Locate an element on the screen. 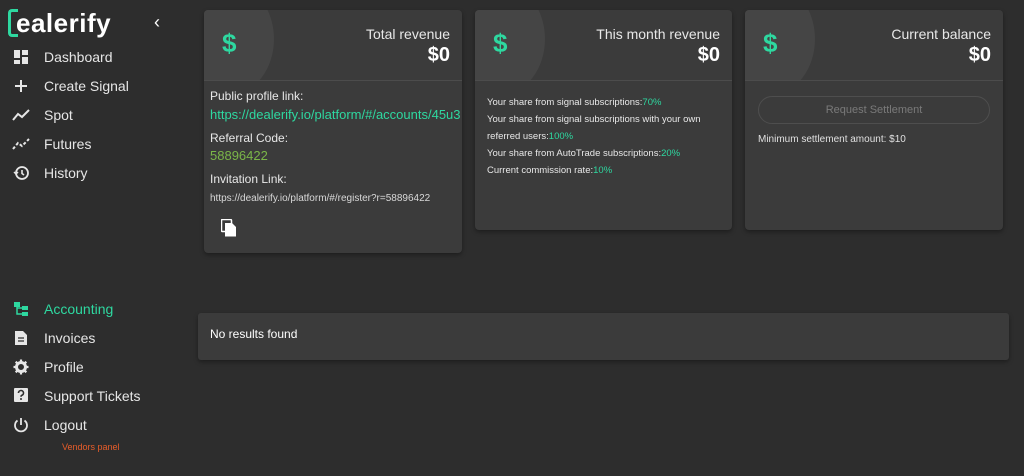  card-header: $ Current balance $0 is located at coordinates (874, 45).